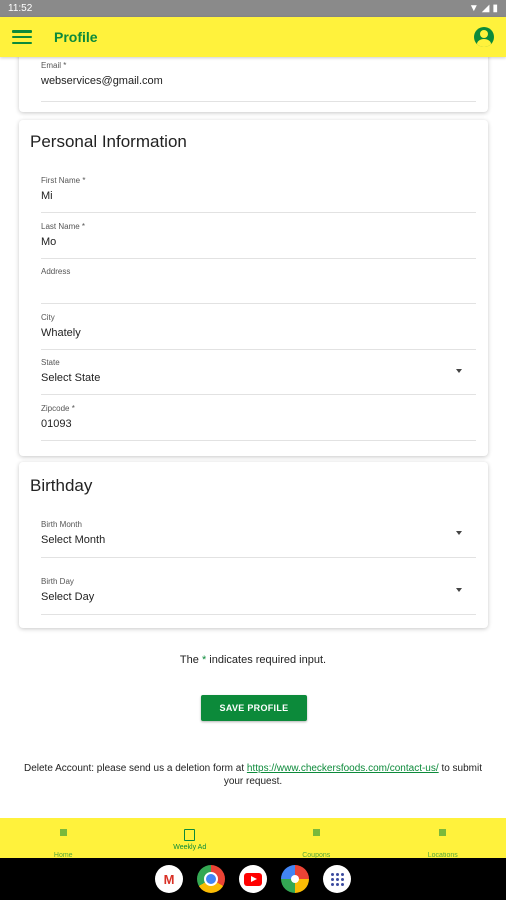 The height and width of the screenshot is (900, 506). I want to click on app-bar: Profile, so click(253, 37).